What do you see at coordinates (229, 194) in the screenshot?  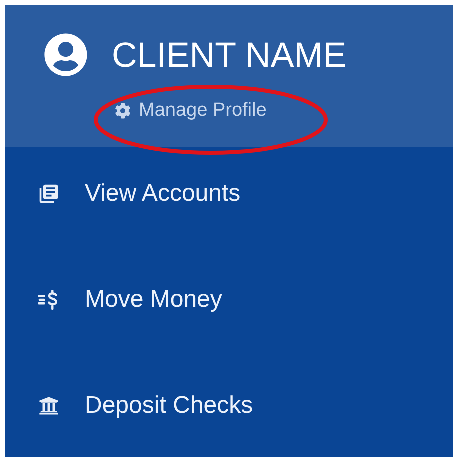 I see `menu-item: View Accounts` at bounding box center [229, 194].